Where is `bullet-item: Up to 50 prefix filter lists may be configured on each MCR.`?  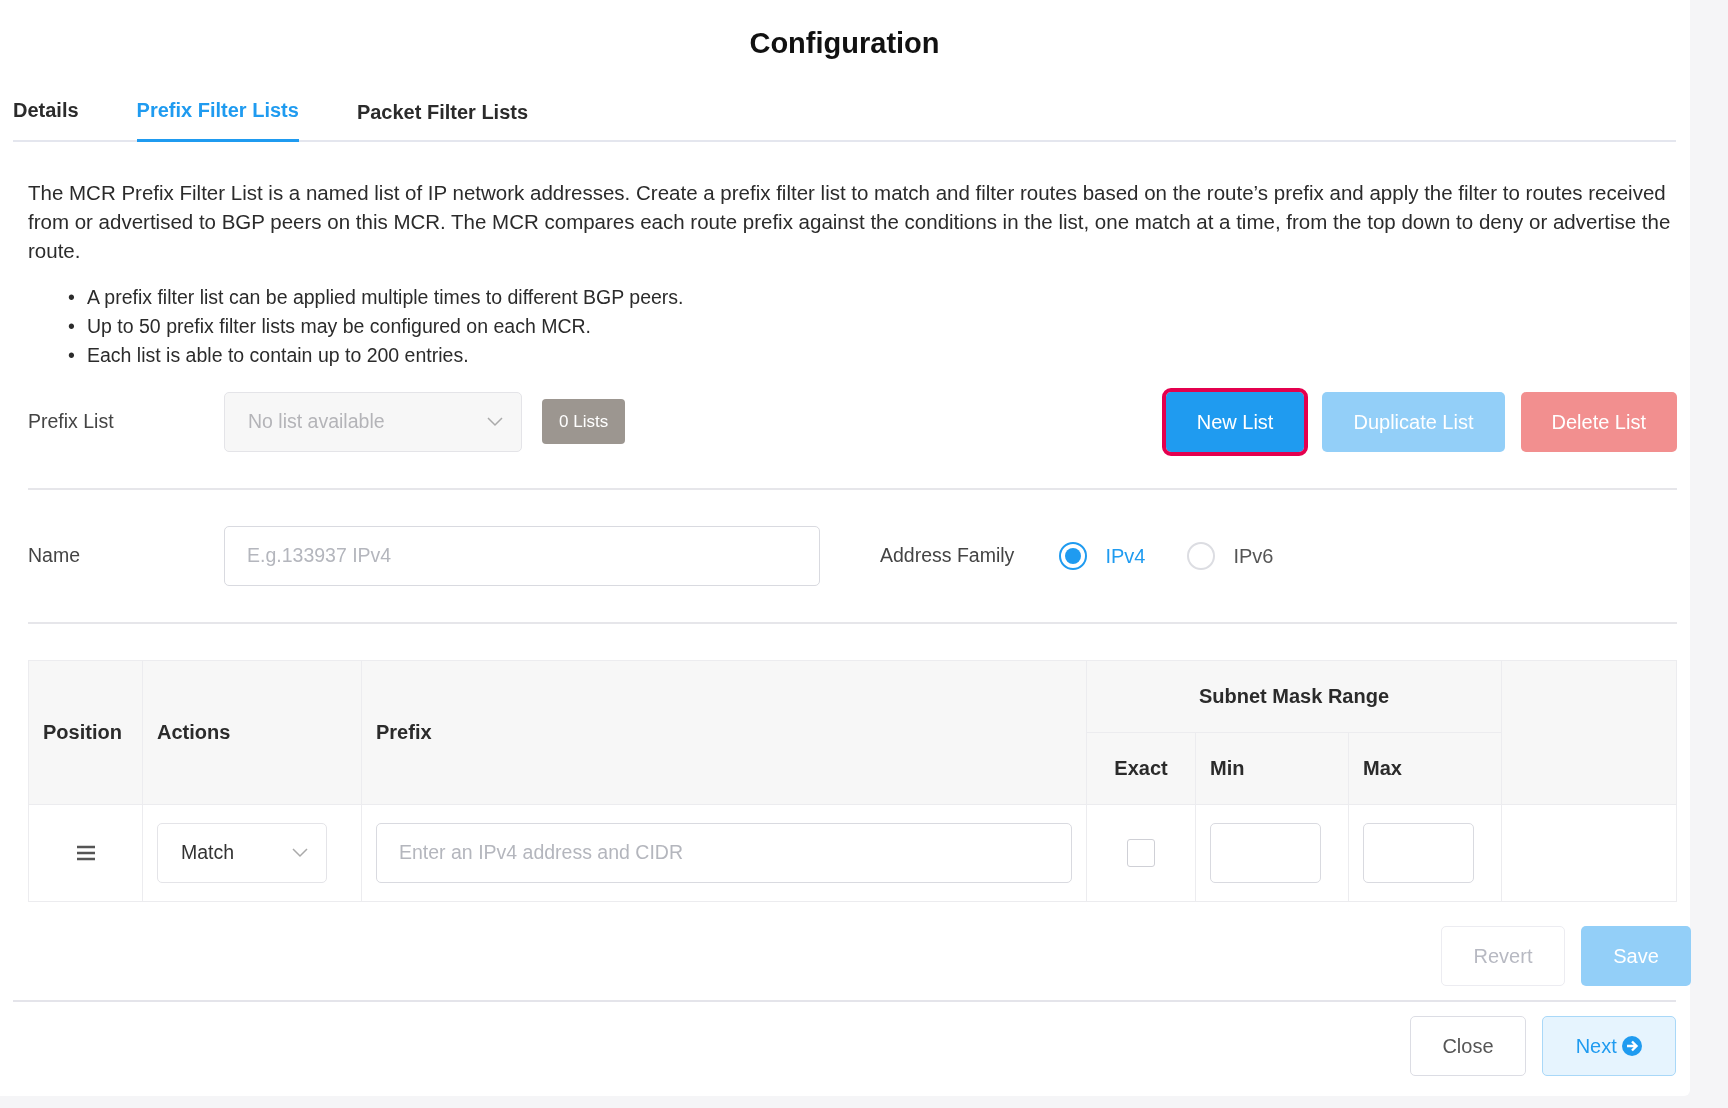
bullet-item: Up to 50 prefix filter lists may be configured on each MCR. is located at coordinates (339, 326).